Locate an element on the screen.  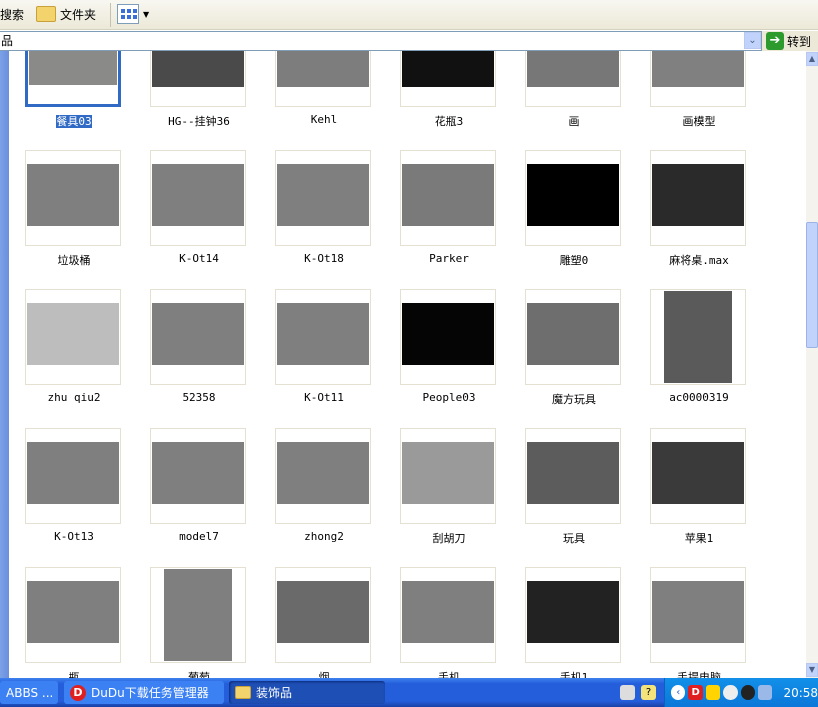
search-button: 搜索 is located at coordinates (12, 14).